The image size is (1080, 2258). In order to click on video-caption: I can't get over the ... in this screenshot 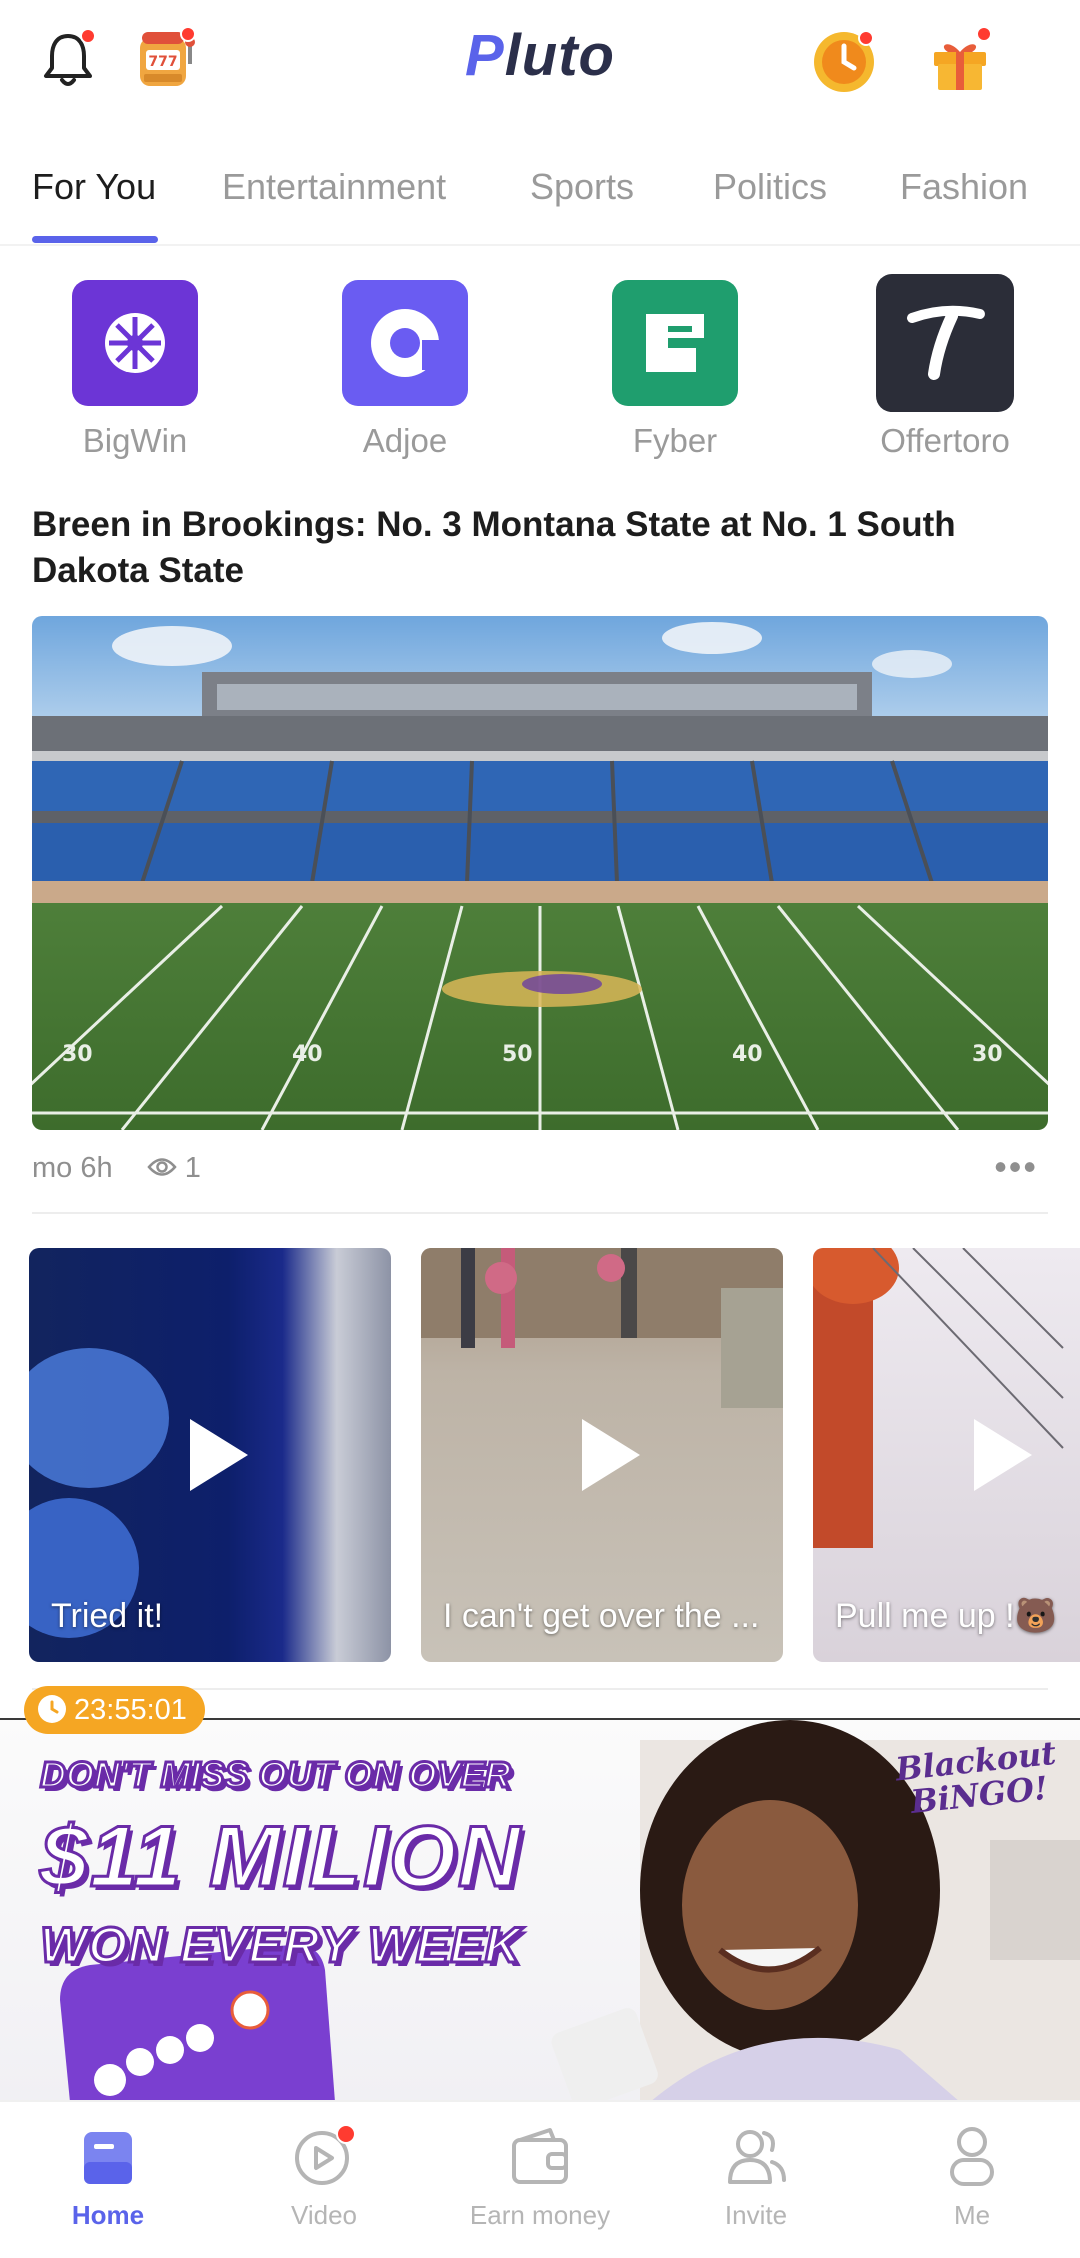, I will do `click(601, 1616)`.